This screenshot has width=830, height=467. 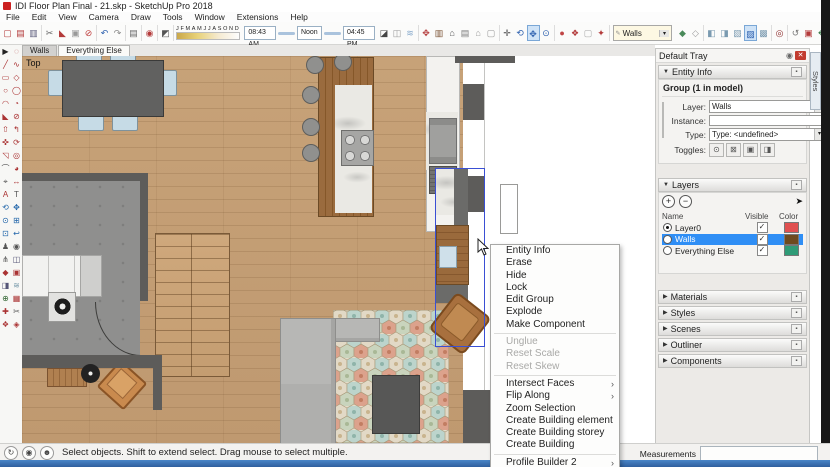 What do you see at coordinates (5, 220) in the screenshot?
I see `zoom-tool-icon: ⊙` at bounding box center [5, 220].